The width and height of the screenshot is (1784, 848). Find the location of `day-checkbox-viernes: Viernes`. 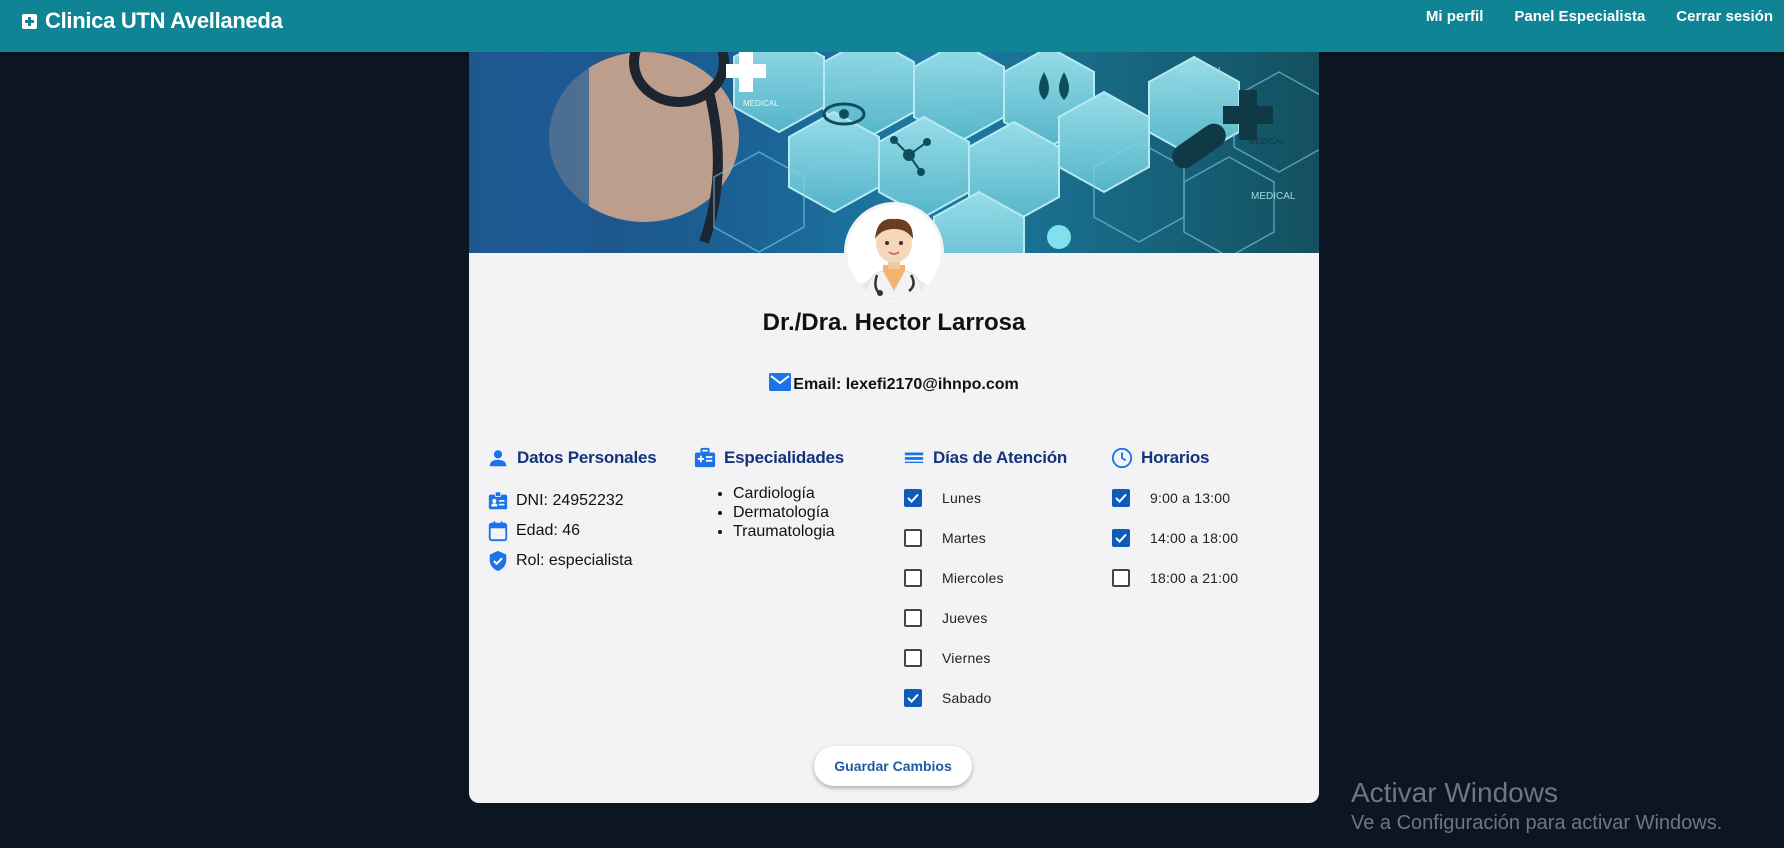

day-checkbox-viernes: Viernes is located at coordinates (998, 658).